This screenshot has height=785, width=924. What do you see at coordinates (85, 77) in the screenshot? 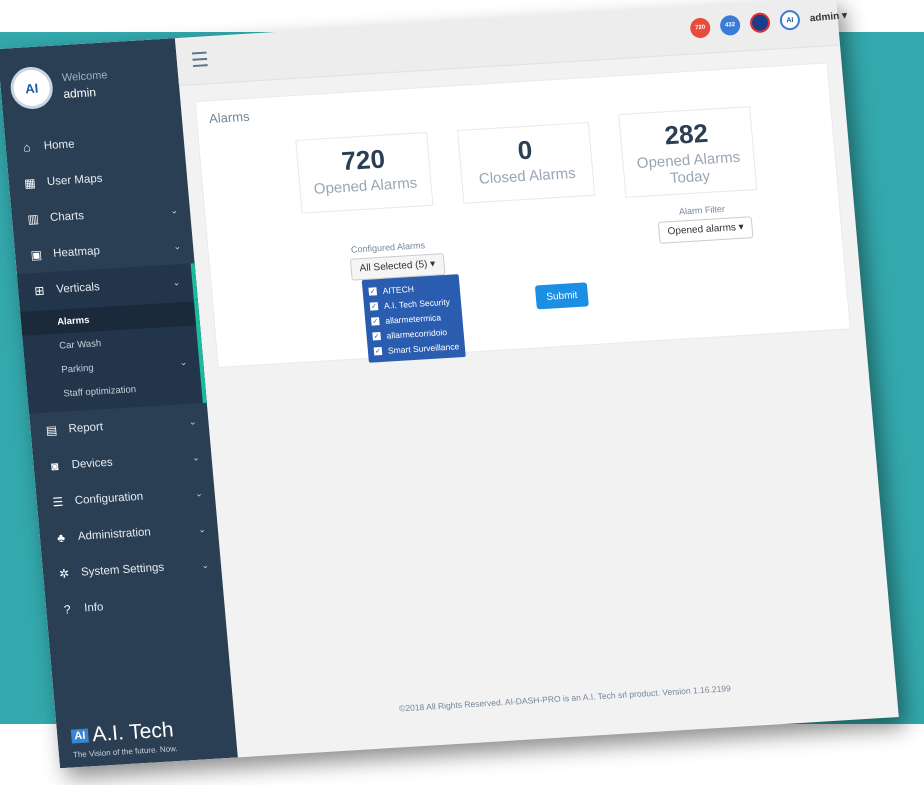
I see `welcome-label: Welcome` at bounding box center [85, 77].